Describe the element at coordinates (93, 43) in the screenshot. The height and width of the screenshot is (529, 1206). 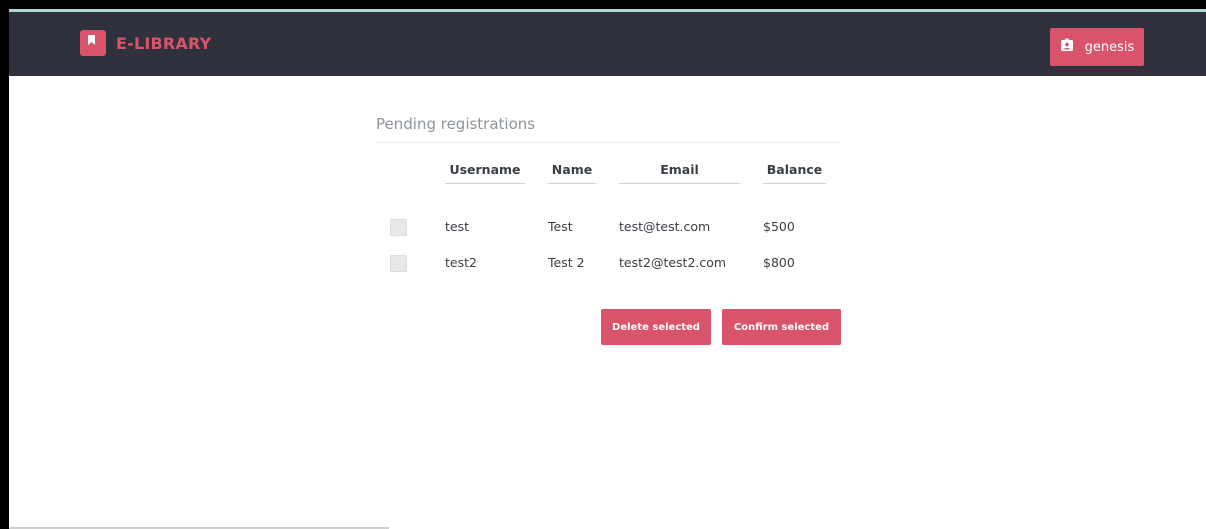
I see `bookmark-icon` at that location.